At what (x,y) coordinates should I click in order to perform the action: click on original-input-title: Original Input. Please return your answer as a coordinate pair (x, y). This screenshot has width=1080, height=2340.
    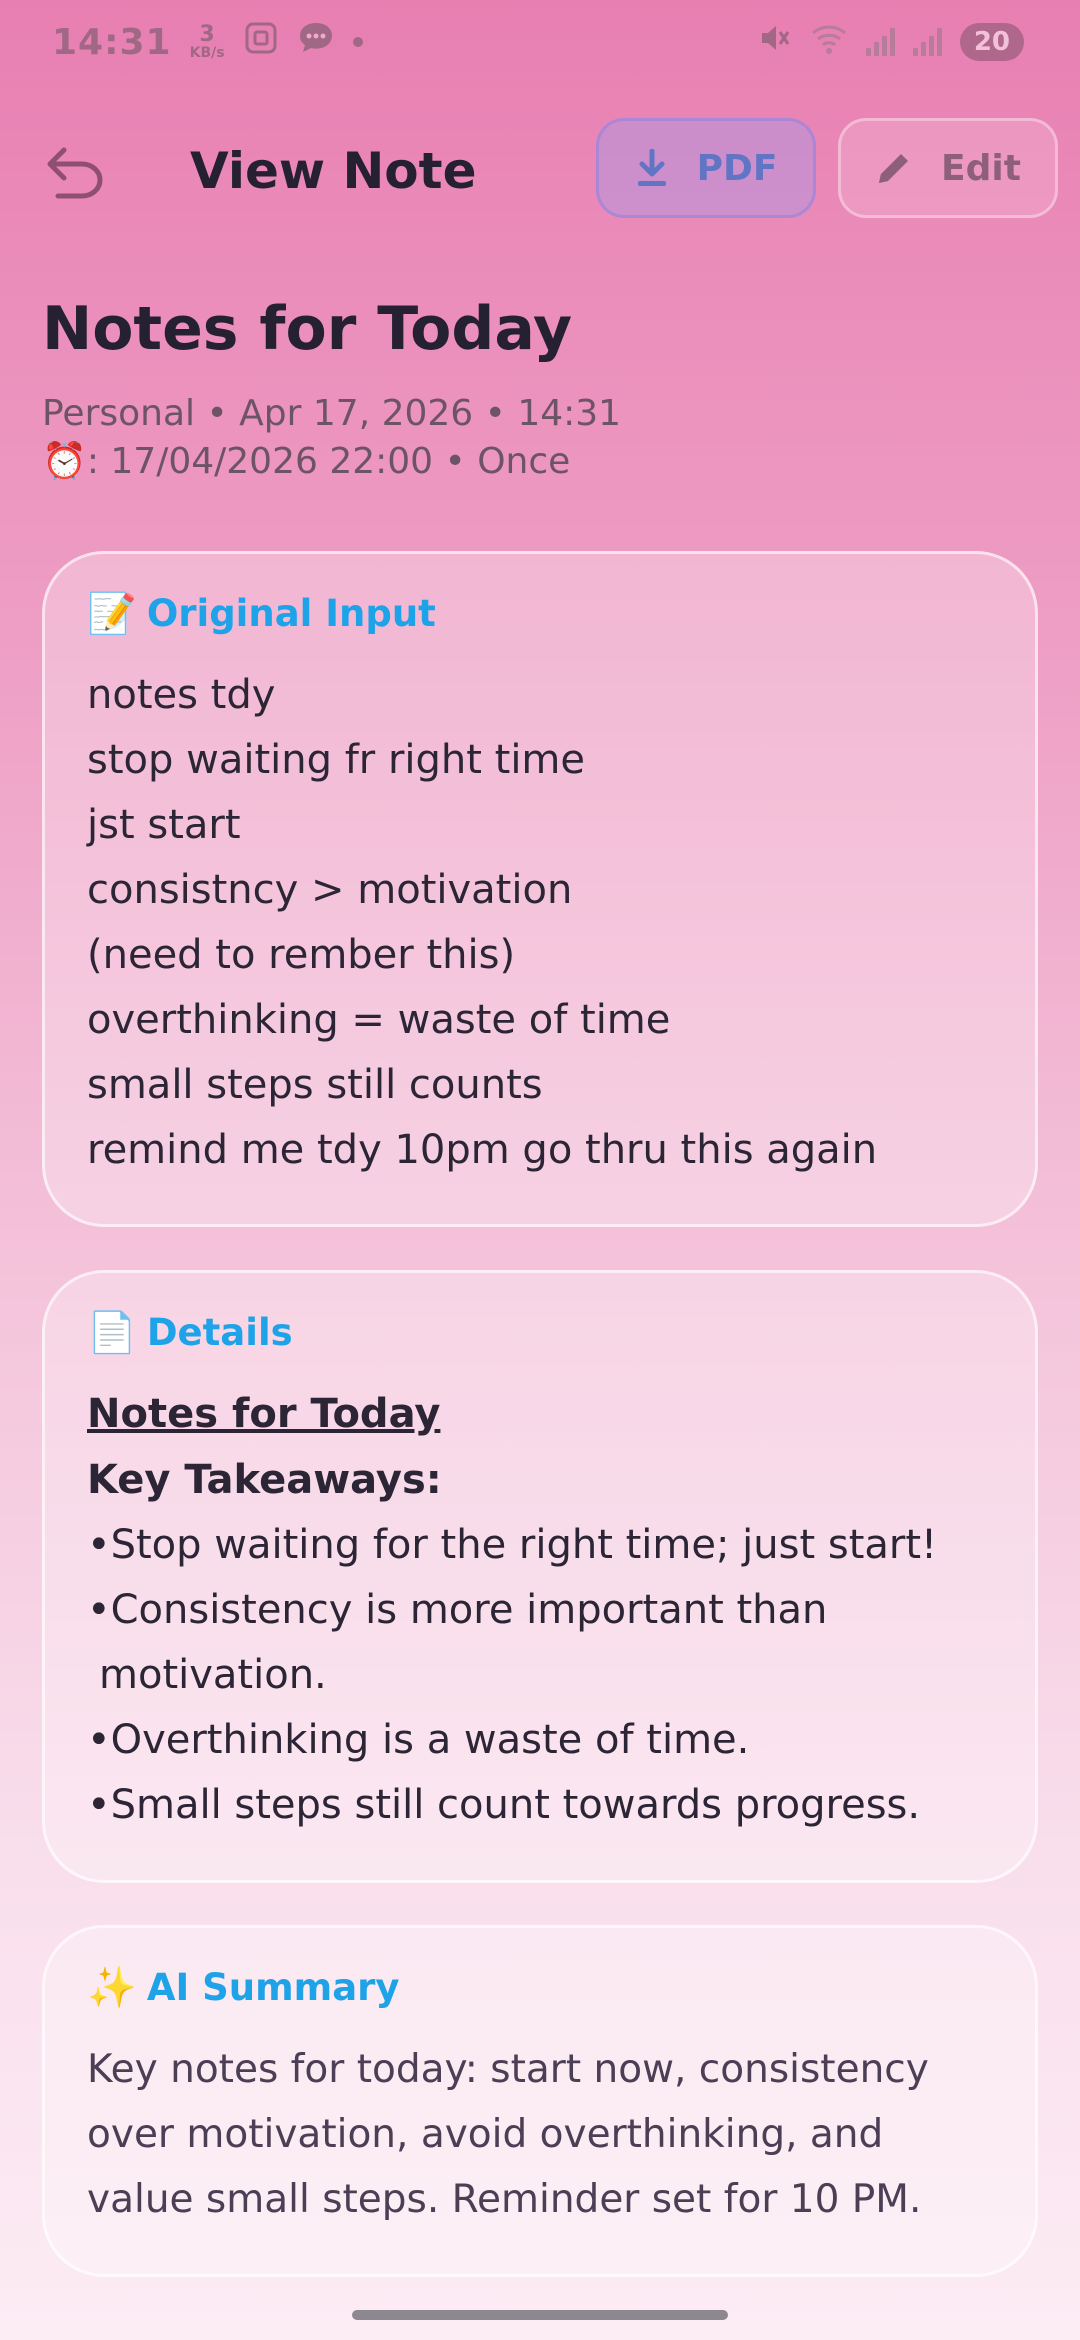
    Looking at the image, I should click on (291, 613).